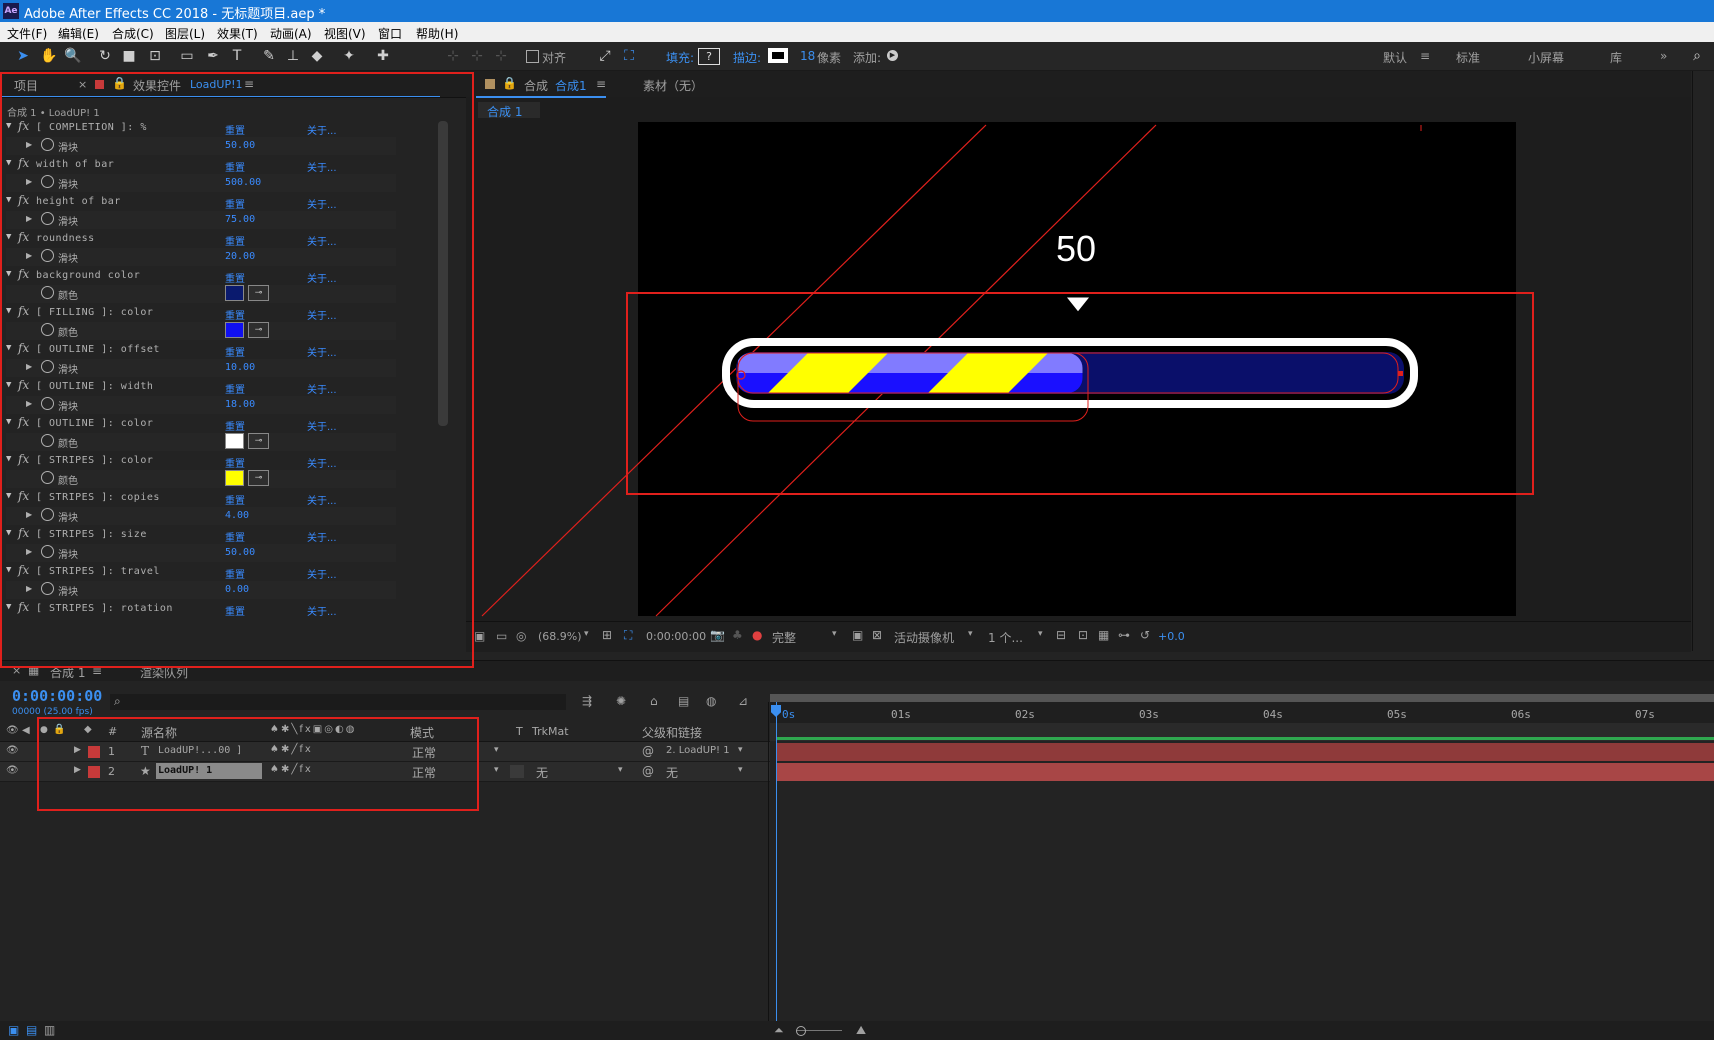 The width and height of the screenshot is (1714, 1040). Describe the element at coordinates (496, 750) in the screenshot. I see `layer-1-mode-dropdown-icon: ▾` at that location.